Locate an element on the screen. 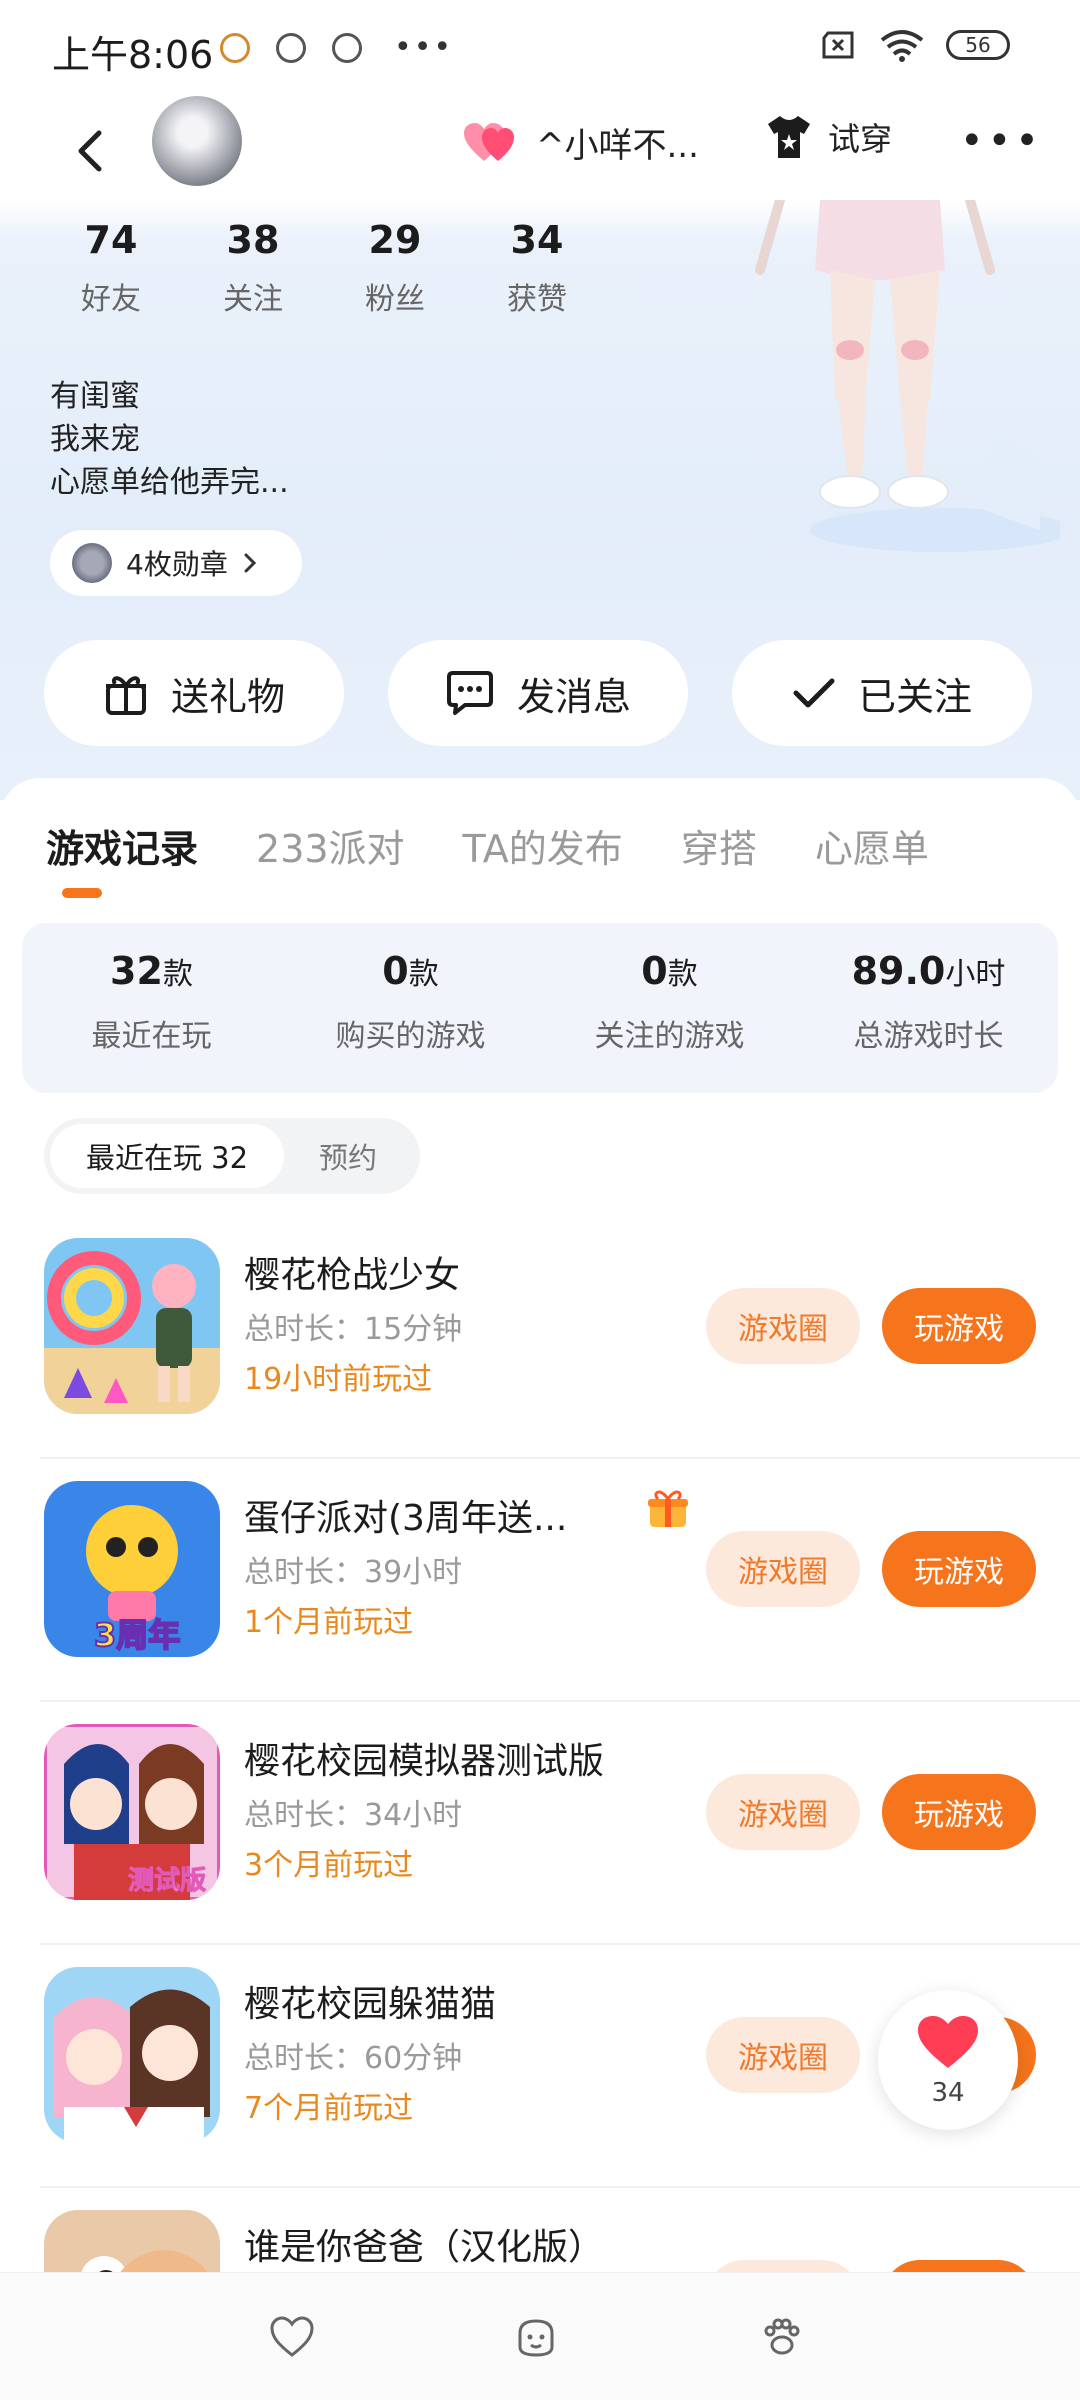 The height and width of the screenshot is (2400, 1080). gift-badge-icon is located at coordinates (668, 1508).